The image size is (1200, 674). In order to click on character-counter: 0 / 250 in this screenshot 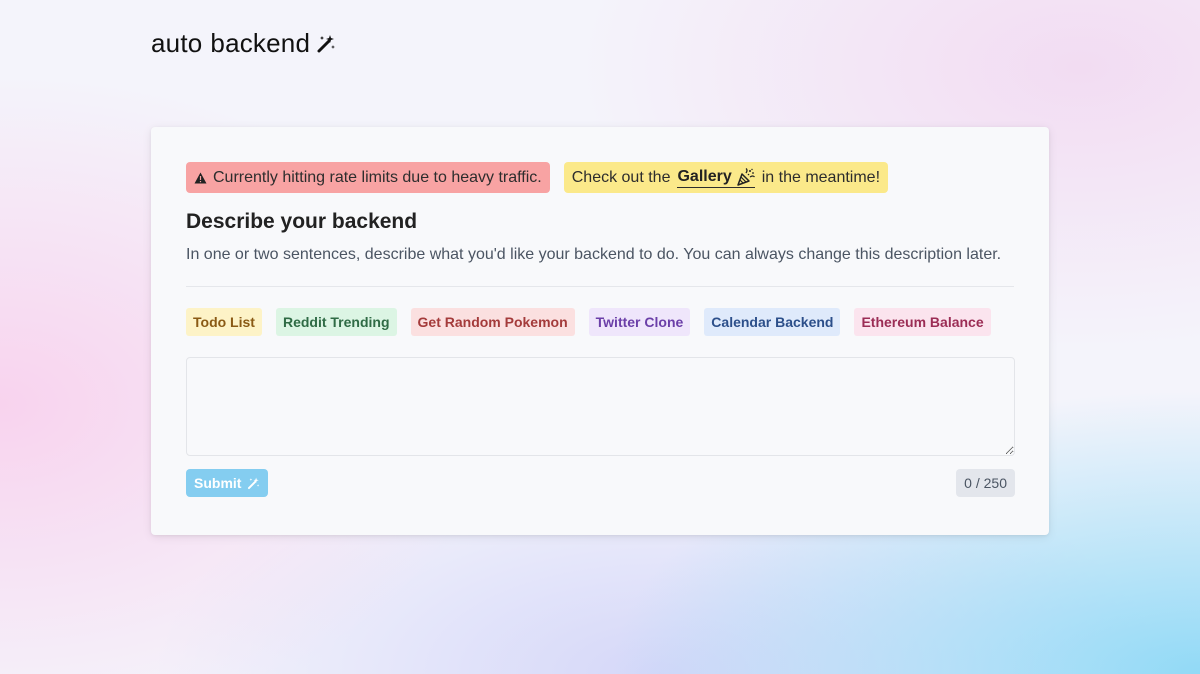, I will do `click(985, 483)`.